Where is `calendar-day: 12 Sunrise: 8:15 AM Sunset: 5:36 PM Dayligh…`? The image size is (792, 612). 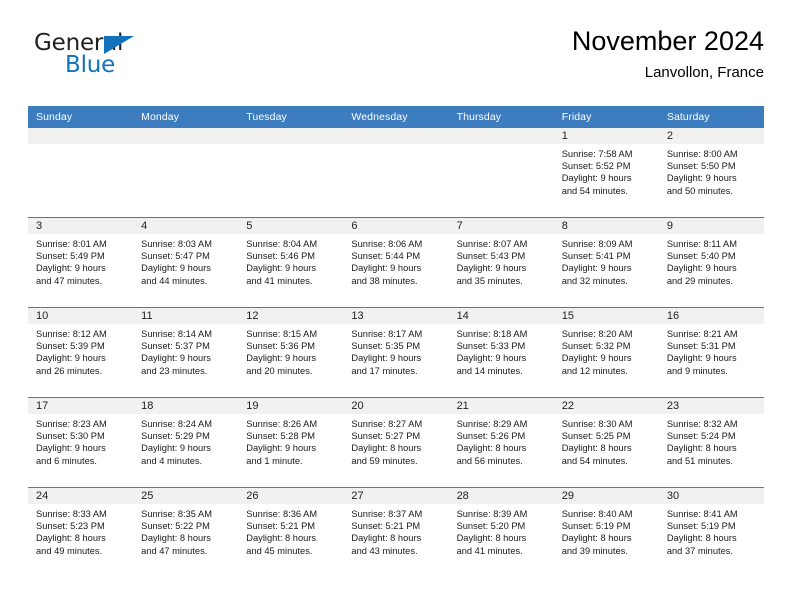 calendar-day: 12 Sunrise: 8:15 AM Sunset: 5:36 PM Dayligh… is located at coordinates (291, 352).